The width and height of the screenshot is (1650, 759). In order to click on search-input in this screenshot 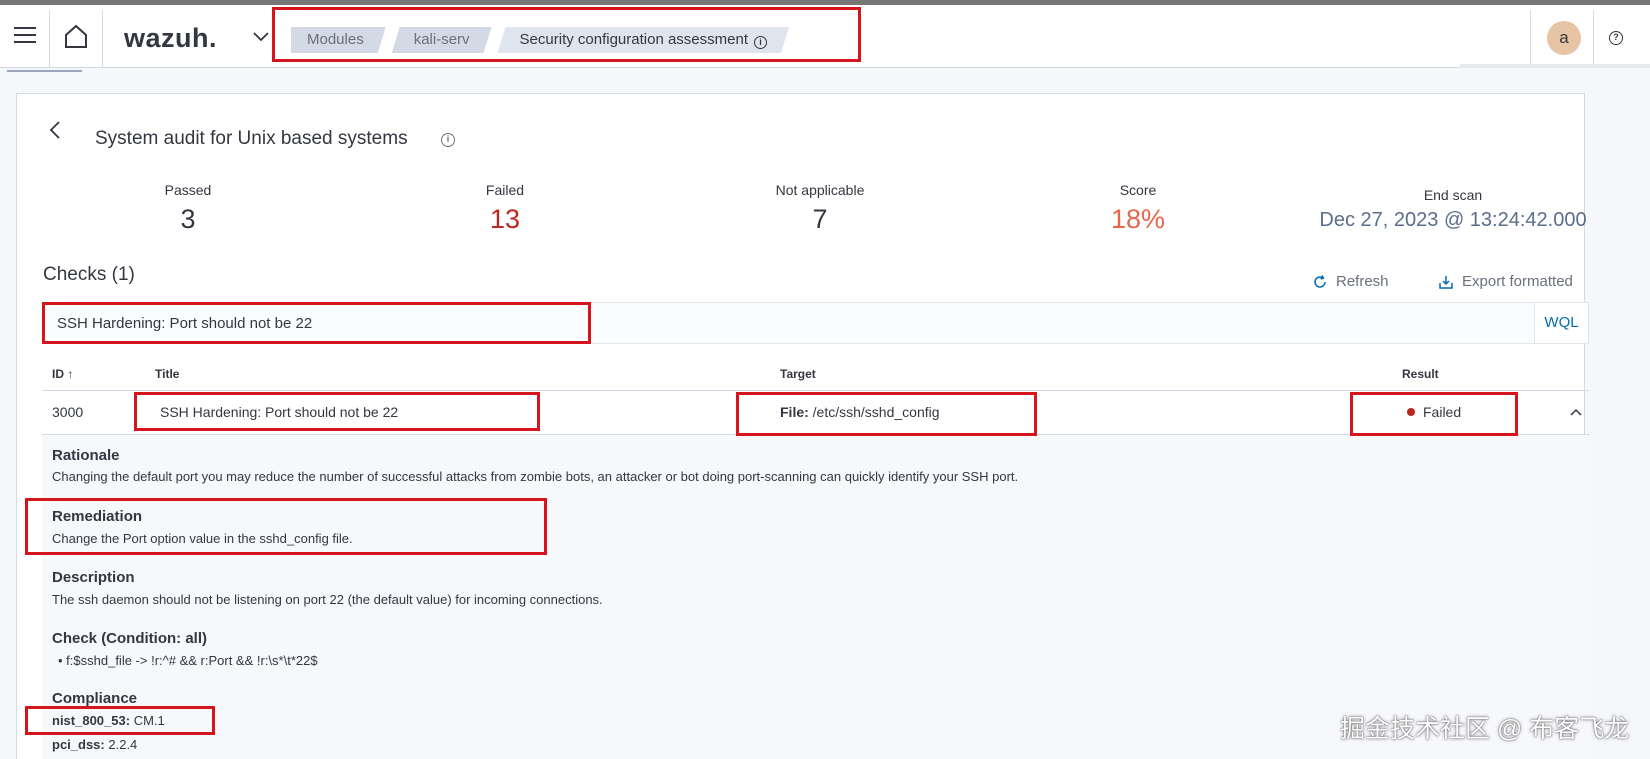, I will do `click(793, 323)`.